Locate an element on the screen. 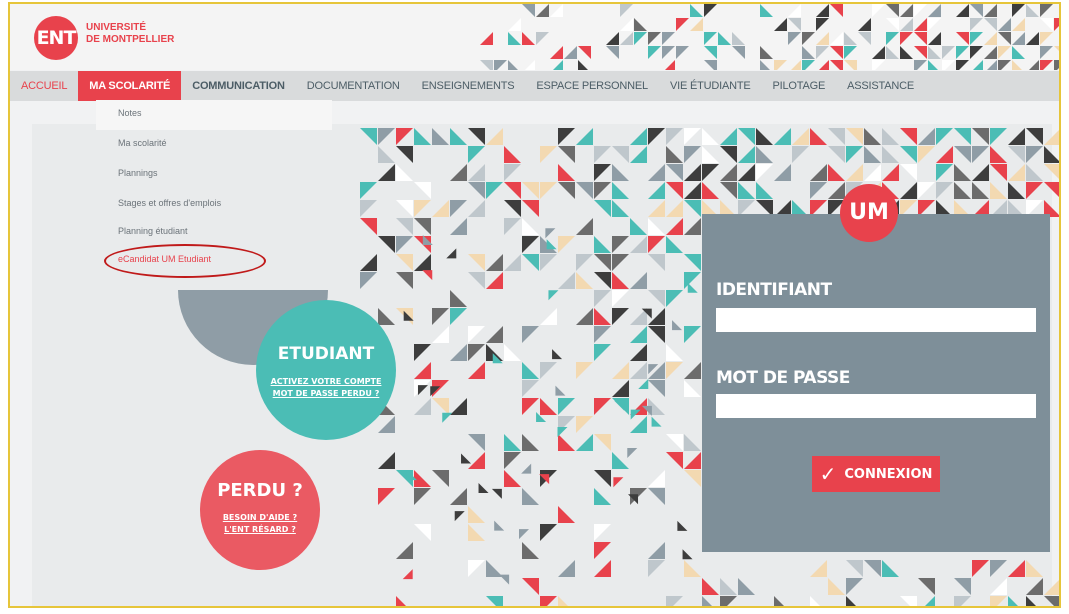  identifiant-input is located at coordinates (876, 320).